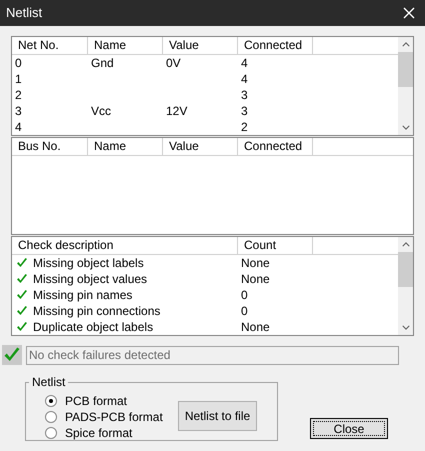 The width and height of the screenshot is (425, 451). What do you see at coordinates (24, 13) in the screenshot?
I see `window-title: Netlist` at bounding box center [24, 13].